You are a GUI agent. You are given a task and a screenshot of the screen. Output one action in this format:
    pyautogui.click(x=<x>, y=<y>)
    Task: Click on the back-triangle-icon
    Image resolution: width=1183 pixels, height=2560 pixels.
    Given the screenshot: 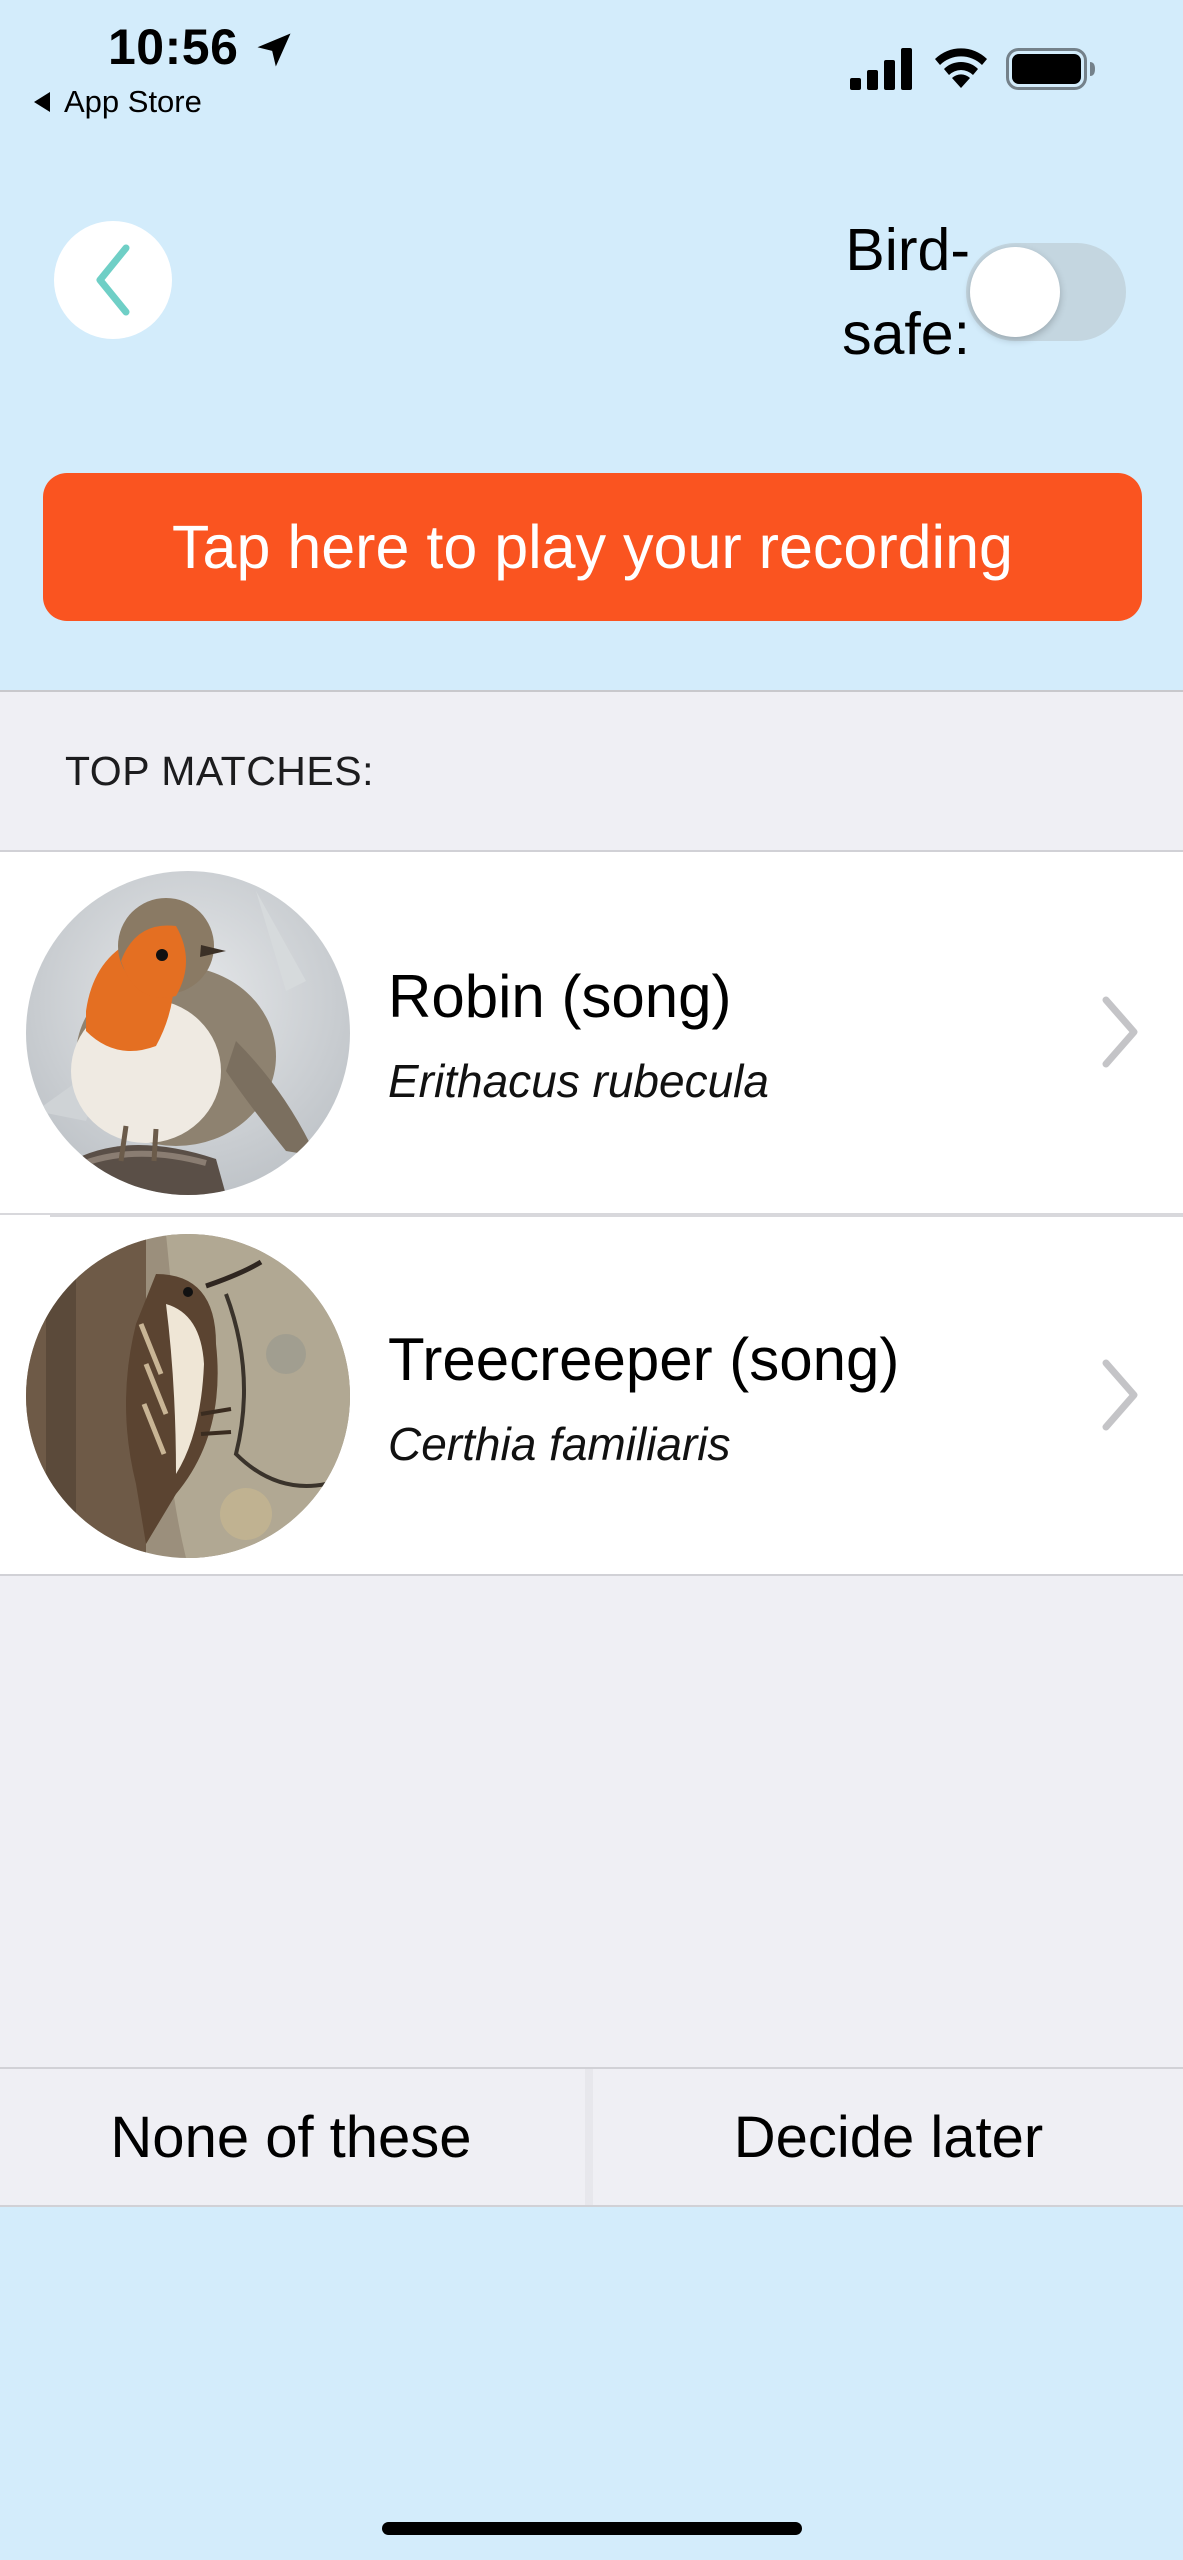 What is the action you would take?
    pyautogui.click(x=42, y=102)
    